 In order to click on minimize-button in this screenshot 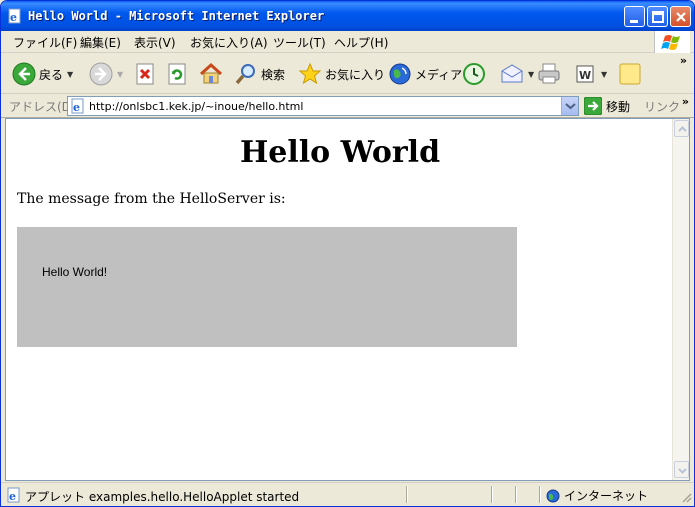, I will do `click(634, 16)`.